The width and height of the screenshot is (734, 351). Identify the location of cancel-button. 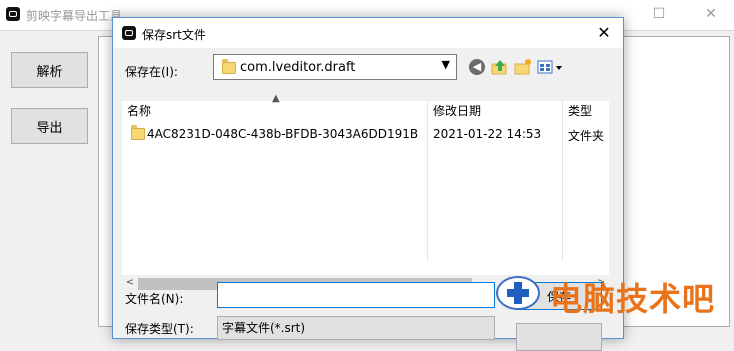
(559, 337).